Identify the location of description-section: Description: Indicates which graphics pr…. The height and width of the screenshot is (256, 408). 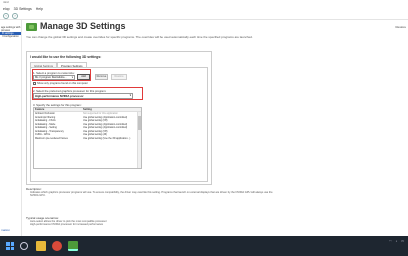
(176, 192).